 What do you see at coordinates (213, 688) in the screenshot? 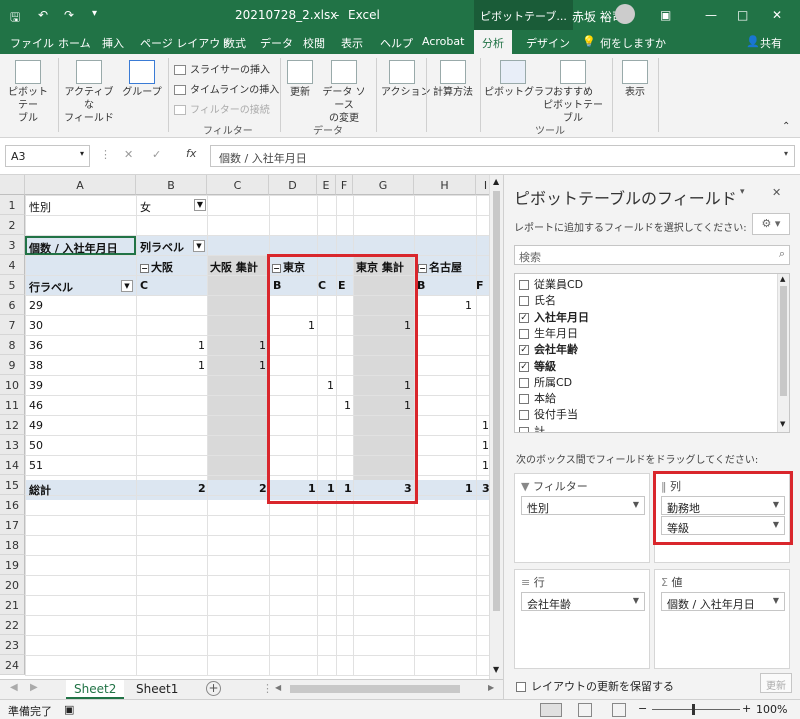
I see `add-sheet-icon: +` at bounding box center [213, 688].